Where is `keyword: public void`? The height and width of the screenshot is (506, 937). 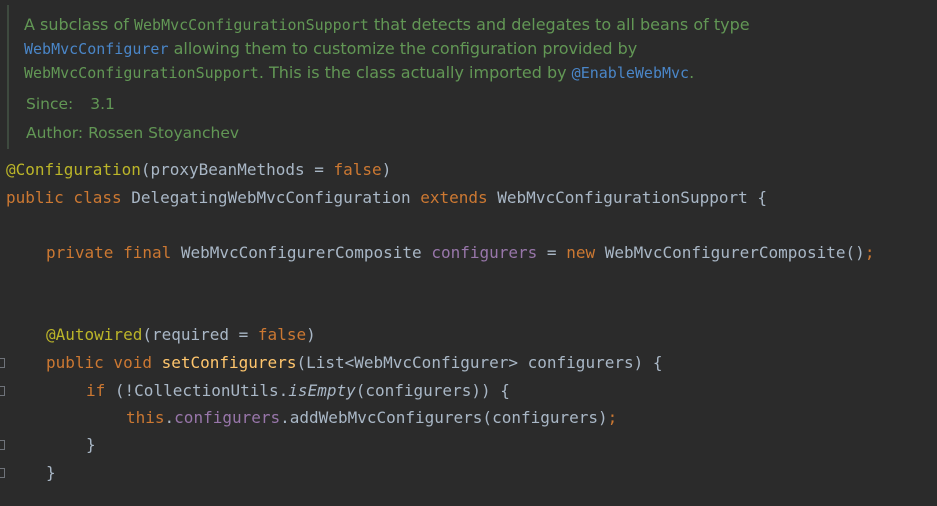 keyword: public void is located at coordinates (104, 362).